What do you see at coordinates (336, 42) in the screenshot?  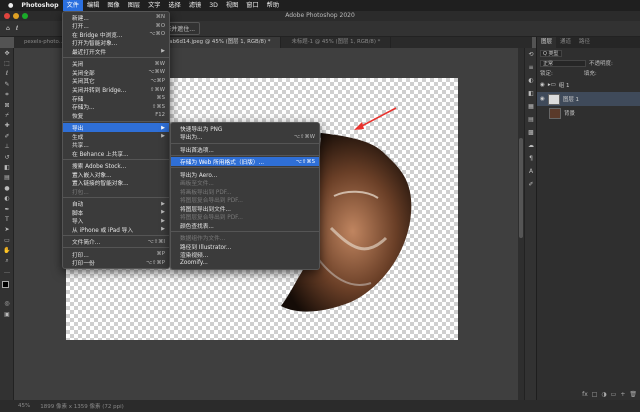 I see `tab-untitled: 未标题-1 @ 45% (图层 1, RGB/8) *` at bounding box center [336, 42].